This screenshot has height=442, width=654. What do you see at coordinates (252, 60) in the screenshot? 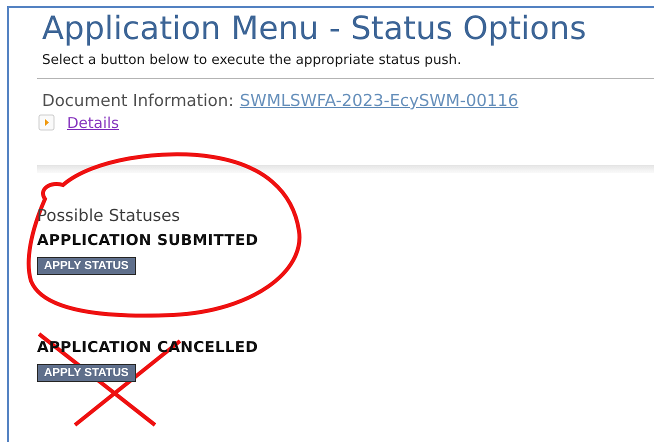
I see `instructions-text: Select a button below to execute the appropriate status push.` at bounding box center [252, 60].